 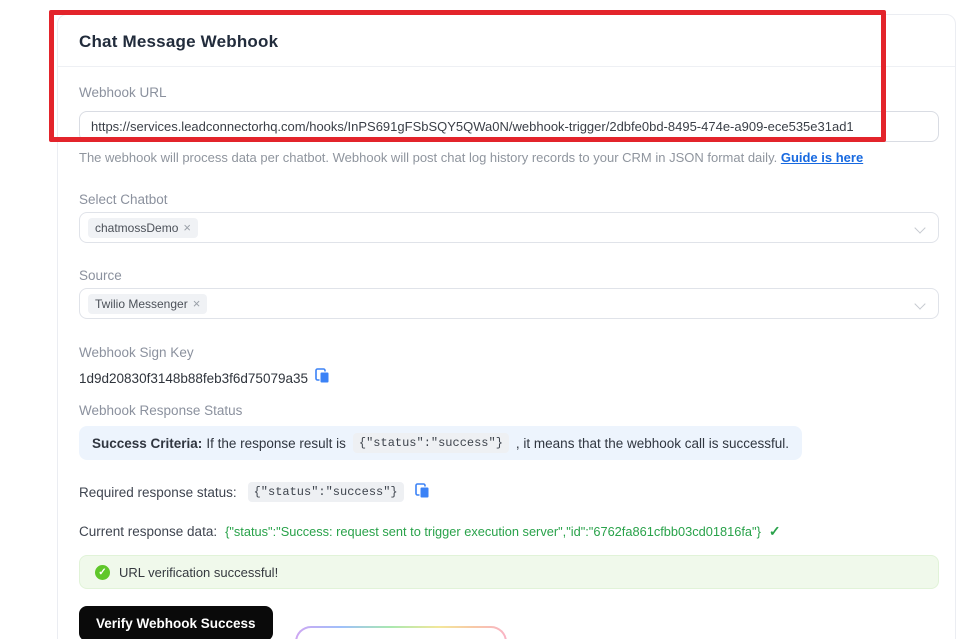 What do you see at coordinates (176, 622) in the screenshot?
I see `verify-webhook-button: Verify Webhook Success` at bounding box center [176, 622].